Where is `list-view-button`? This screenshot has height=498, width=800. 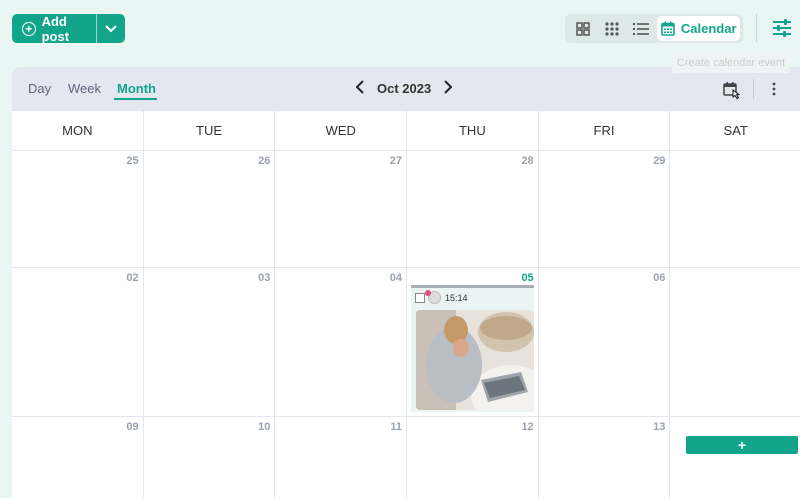 list-view-button is located at coordinates (640, 29).